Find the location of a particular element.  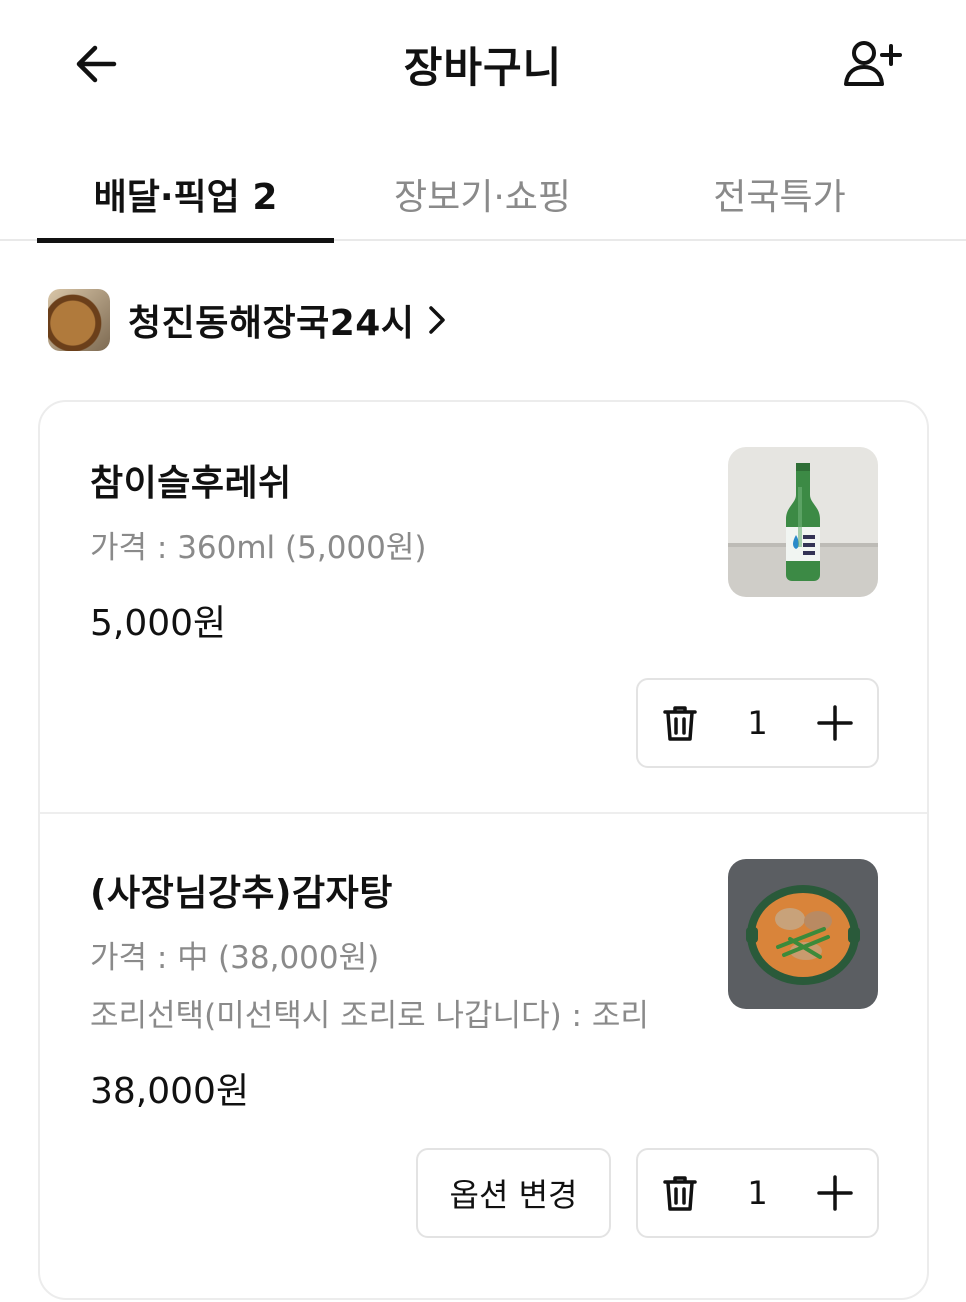

invite-button is located at coordinates (872, 64).